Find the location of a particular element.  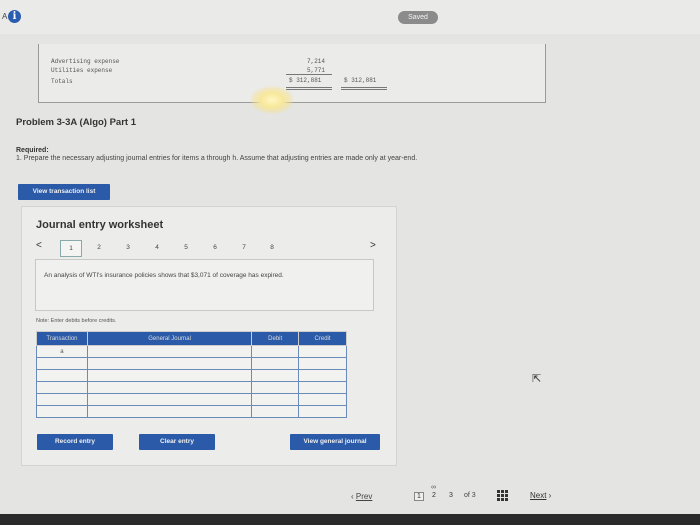

worksheet-tab-8: 8 is located at coordinates (272, 247).